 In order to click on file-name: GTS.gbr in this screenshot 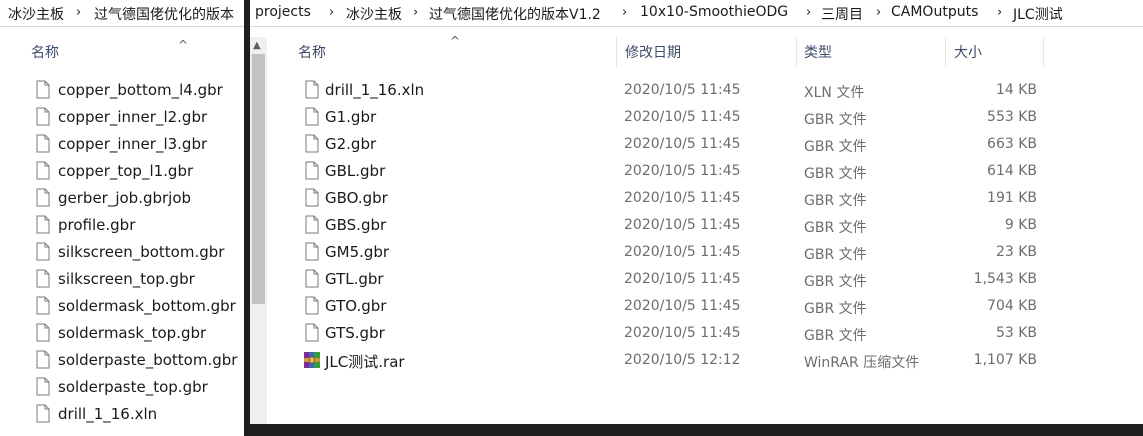, I will do `click(355, 333)`.